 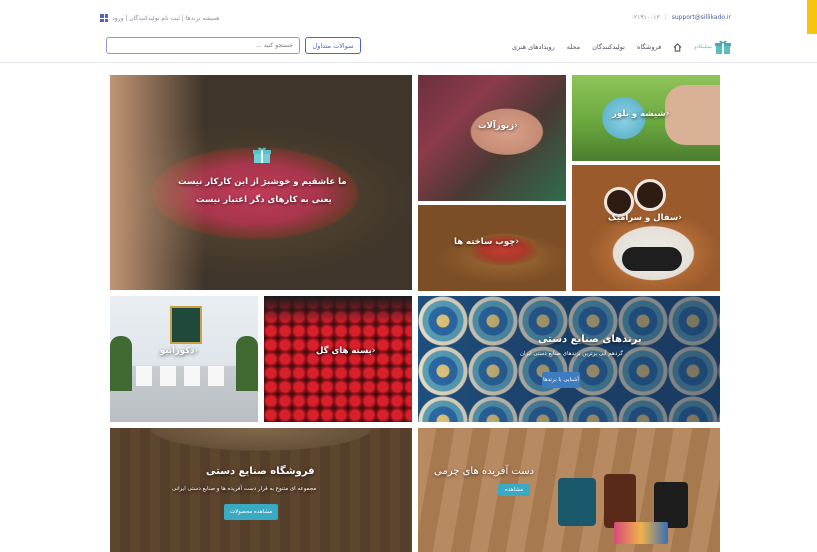 I want to click on decor-label: ‹دکوراتیو, so click(x=180, y=351).